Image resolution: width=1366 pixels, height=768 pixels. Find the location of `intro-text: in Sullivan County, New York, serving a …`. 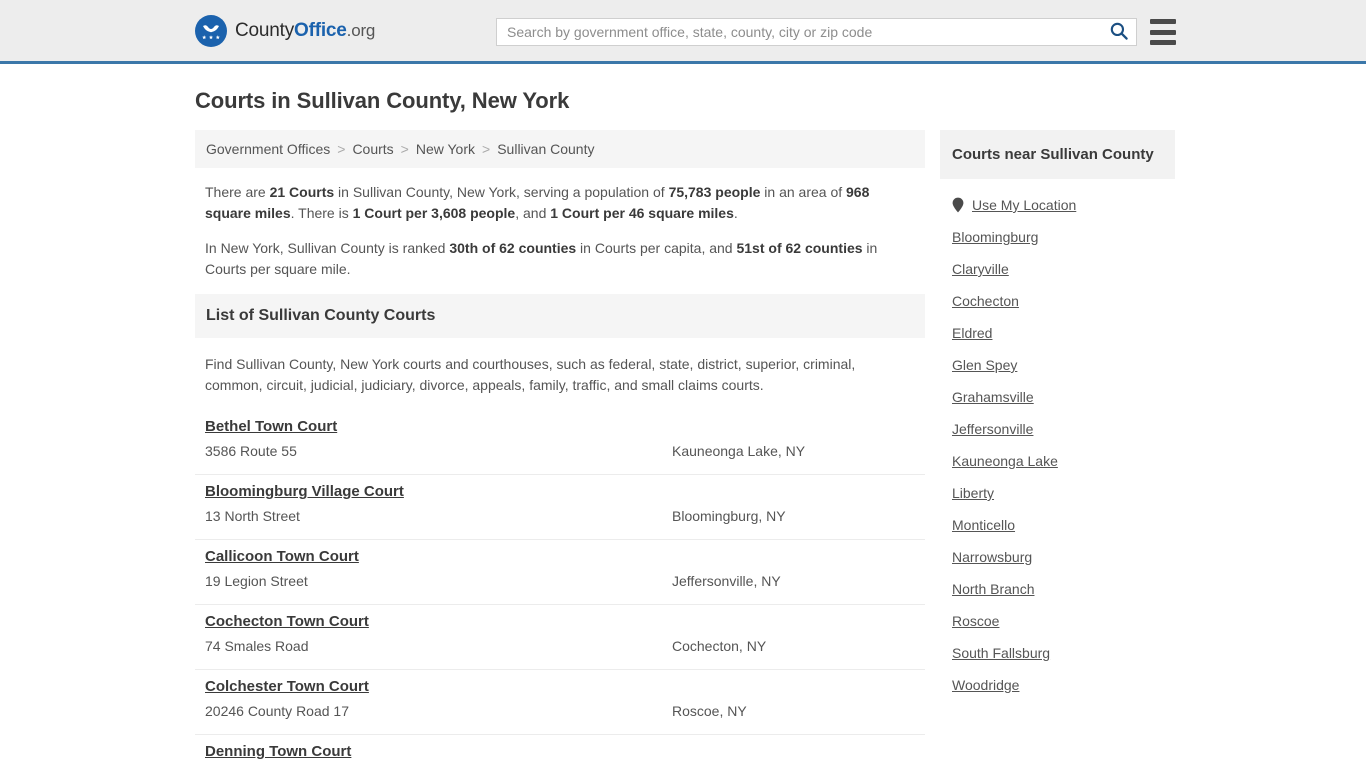

intro-text: in Sullivan County, New York, serving a … is located at coordinates (501, 192).